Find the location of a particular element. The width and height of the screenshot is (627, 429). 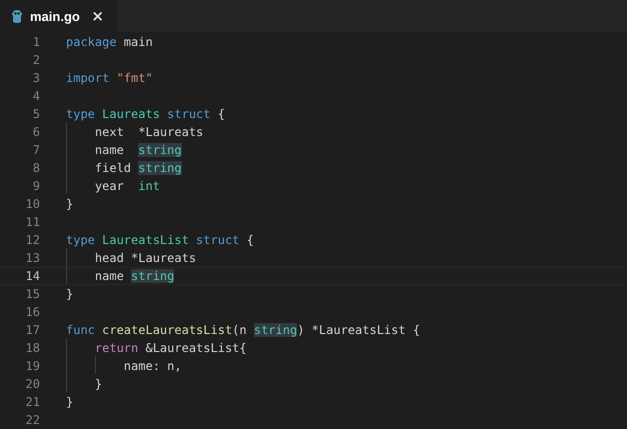

line-number: 14 is located at coordinates (32, 276).